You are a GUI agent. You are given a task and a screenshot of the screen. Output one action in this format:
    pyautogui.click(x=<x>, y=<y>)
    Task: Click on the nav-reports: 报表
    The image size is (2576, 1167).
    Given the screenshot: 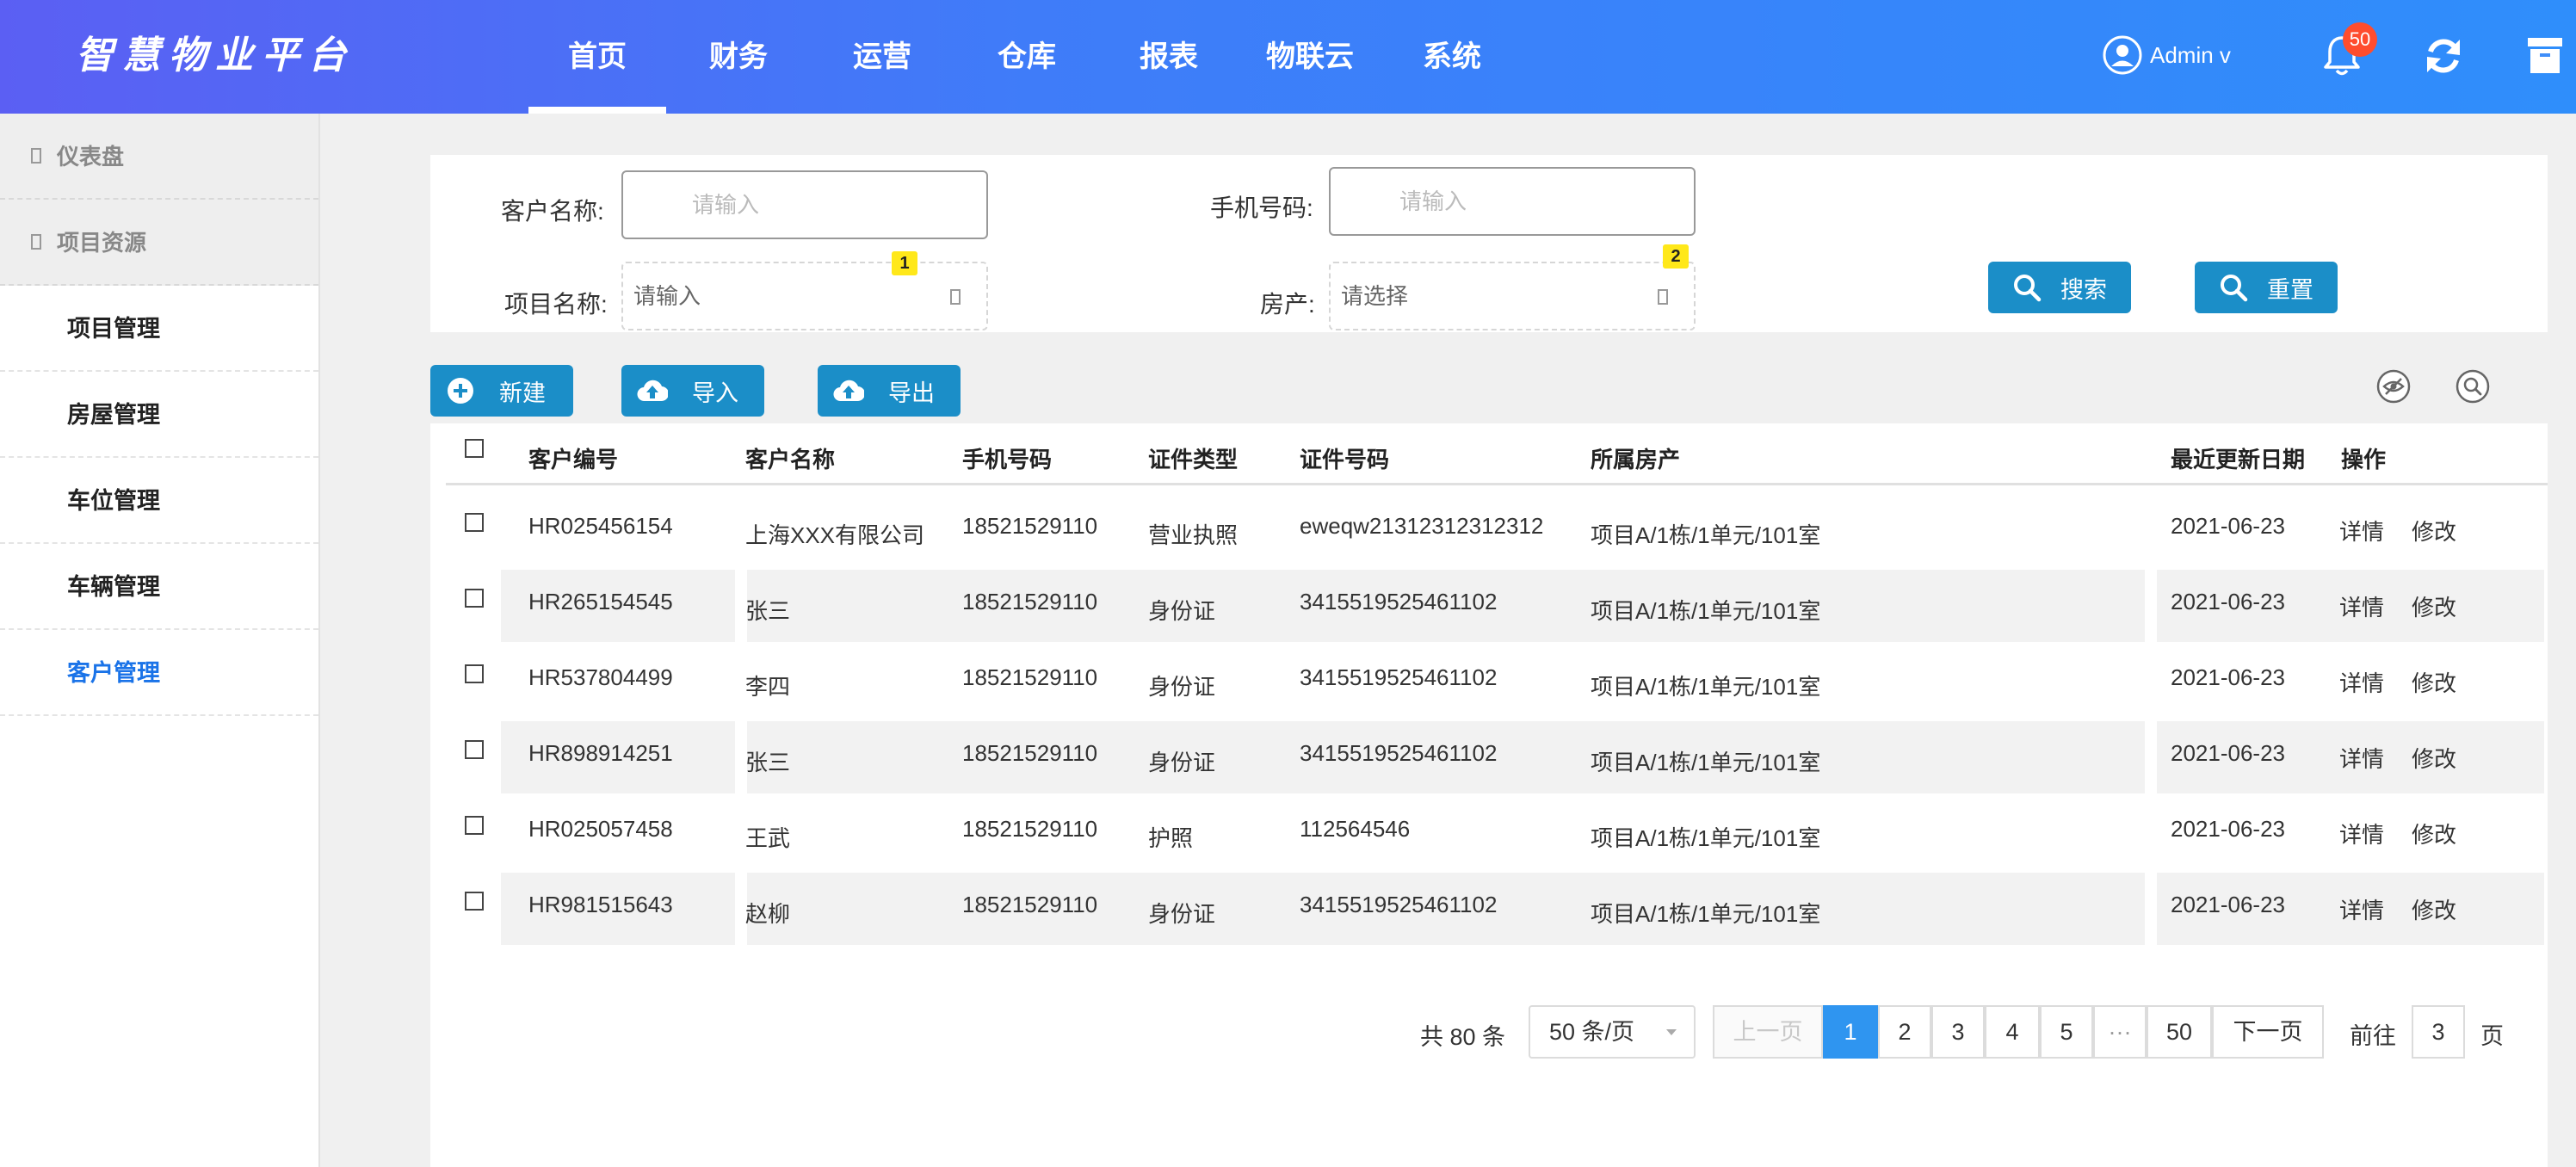 What is the action you would take?
    pyautogui.click(x=1169, y=57)
    